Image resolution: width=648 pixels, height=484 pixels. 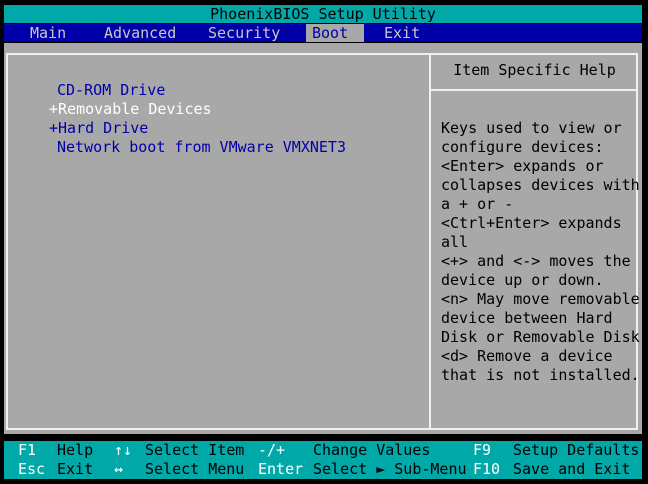 I want to click on key-esc-desc: Exit, so click(x=75, y=469).